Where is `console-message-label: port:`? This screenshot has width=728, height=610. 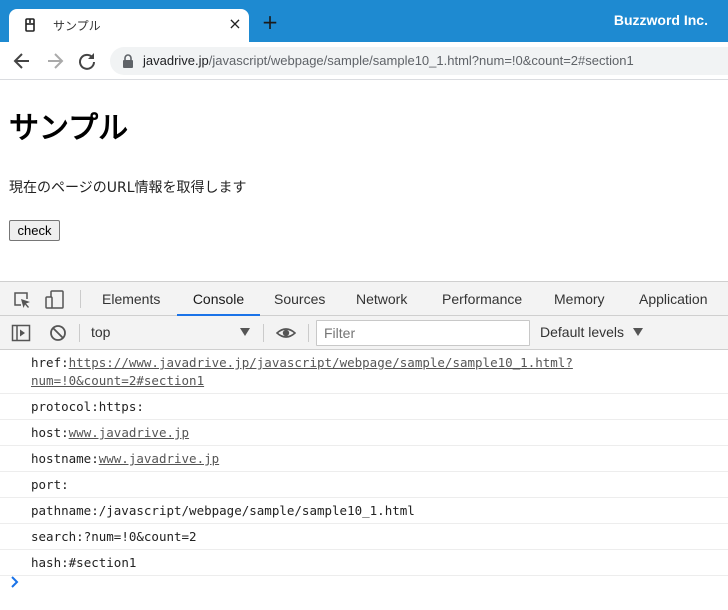 console-message-label: port: is located at coordinates (50, 484).